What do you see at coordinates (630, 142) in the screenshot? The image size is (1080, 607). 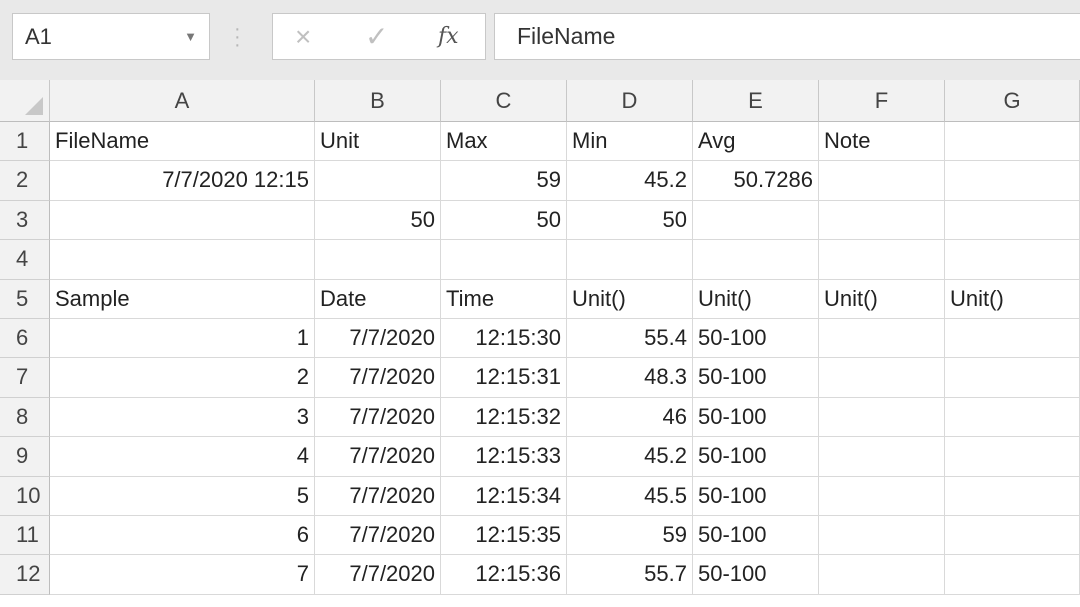 I see `cell-d1: Min` at bounding box center [630, 142].